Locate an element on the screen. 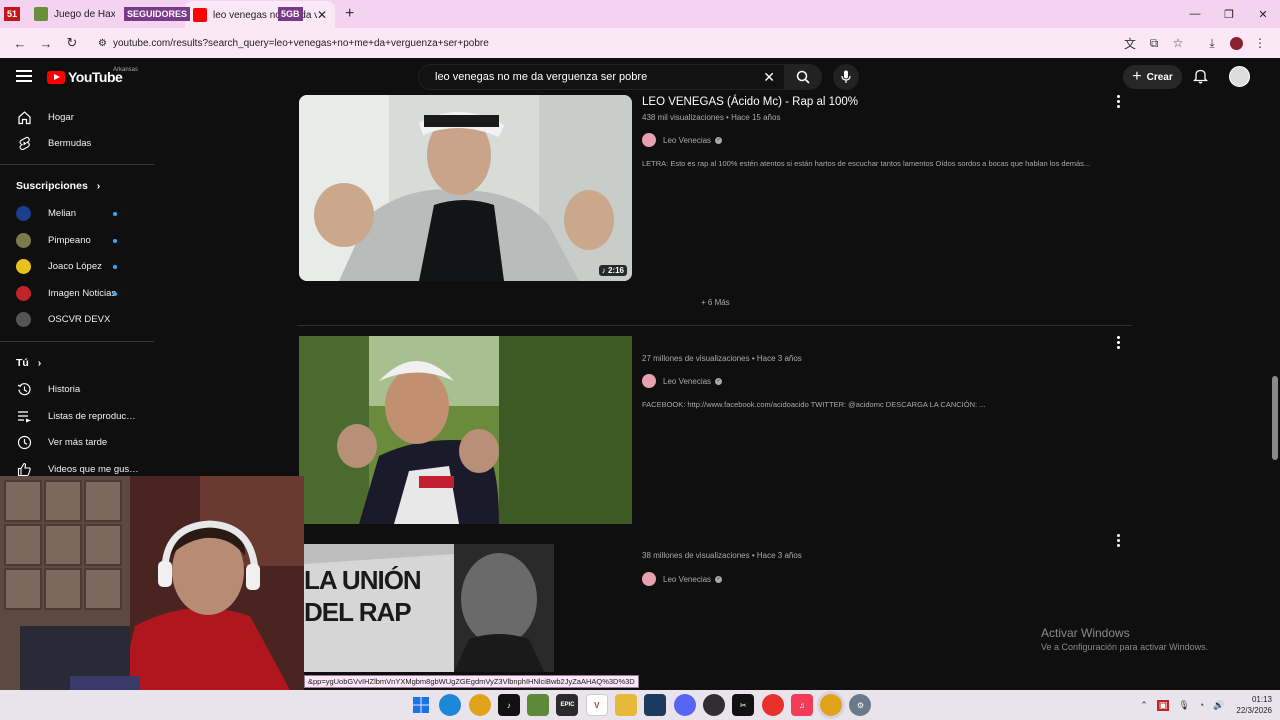 This screenshot has height=720, width=1280. windows-start-icon is located at coordinates (421, 705).